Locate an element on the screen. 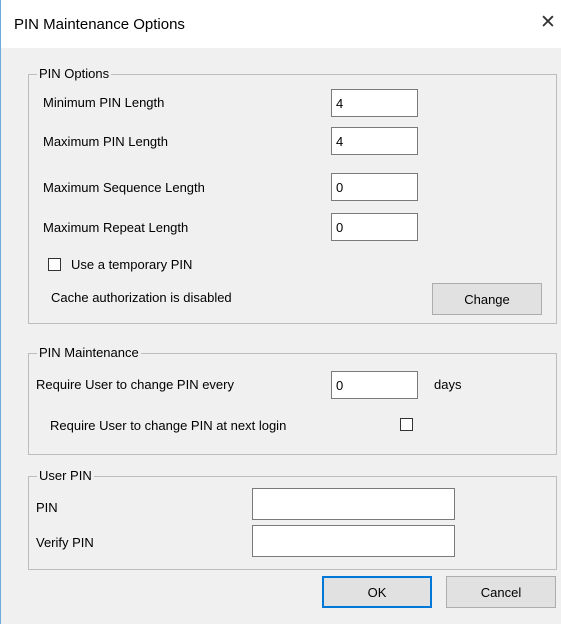  pin-label: PIN is located at coordinates (47, 507).